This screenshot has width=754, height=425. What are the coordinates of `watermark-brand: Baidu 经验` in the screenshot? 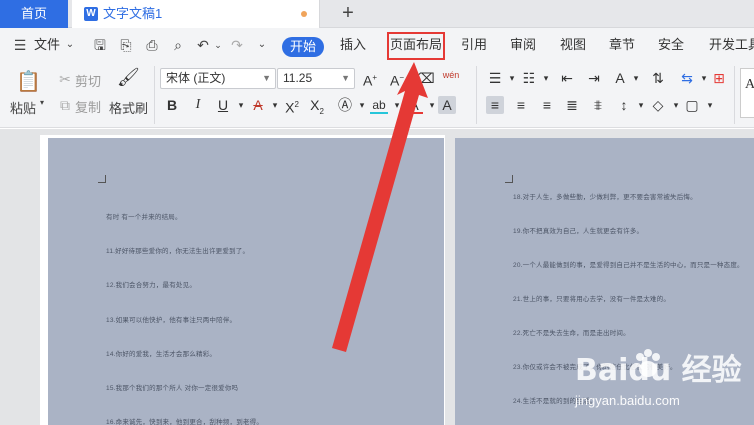 It's located at (658, 370).